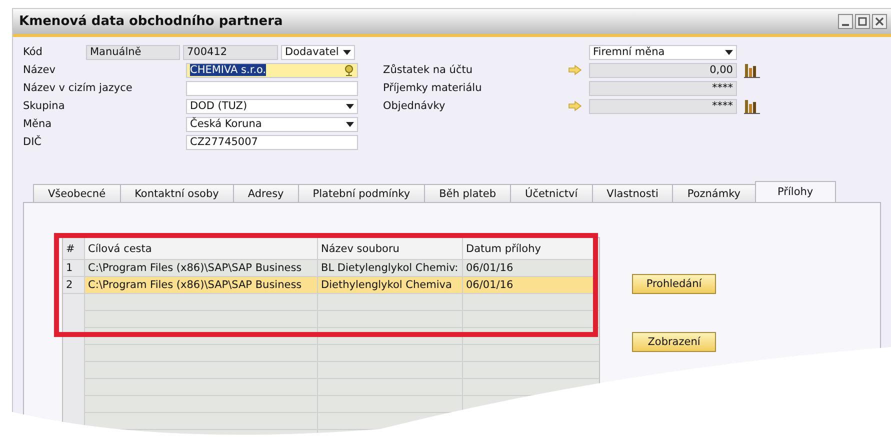  What do you see at coordinates (74, 249) in the screenshot?
I see `column-header: #` at bounding box center [74, 249].